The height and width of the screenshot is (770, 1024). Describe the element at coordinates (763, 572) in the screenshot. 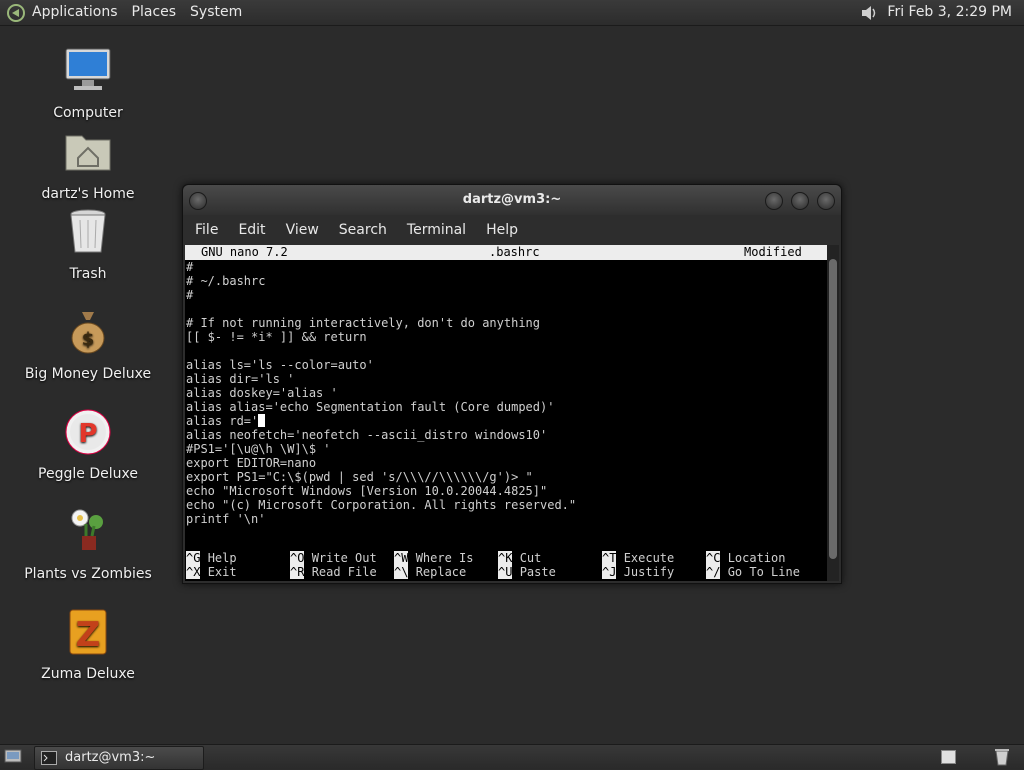

I see `shortcut-label: Go To Line` at that location.